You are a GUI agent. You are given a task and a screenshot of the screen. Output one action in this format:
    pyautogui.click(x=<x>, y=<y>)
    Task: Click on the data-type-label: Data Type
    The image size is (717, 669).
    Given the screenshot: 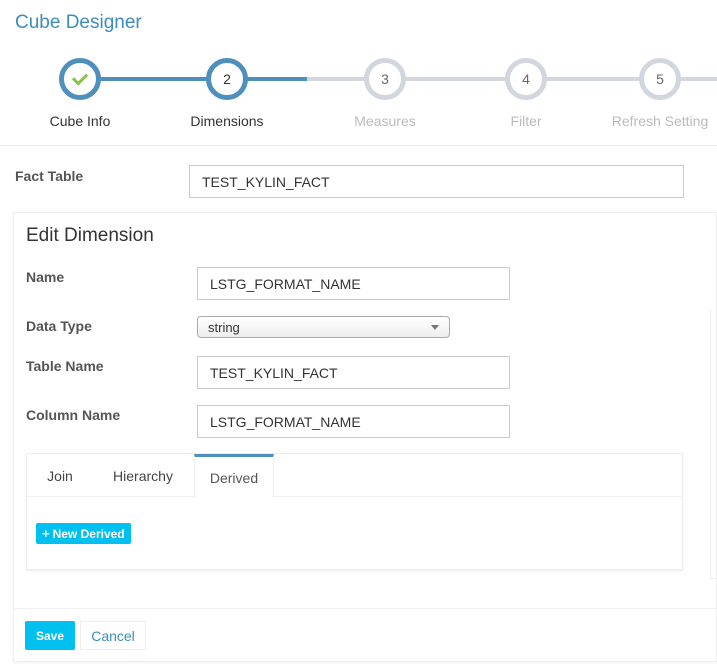 What is the action you would take?
    pyautogui.click(x=59, y=326)
    